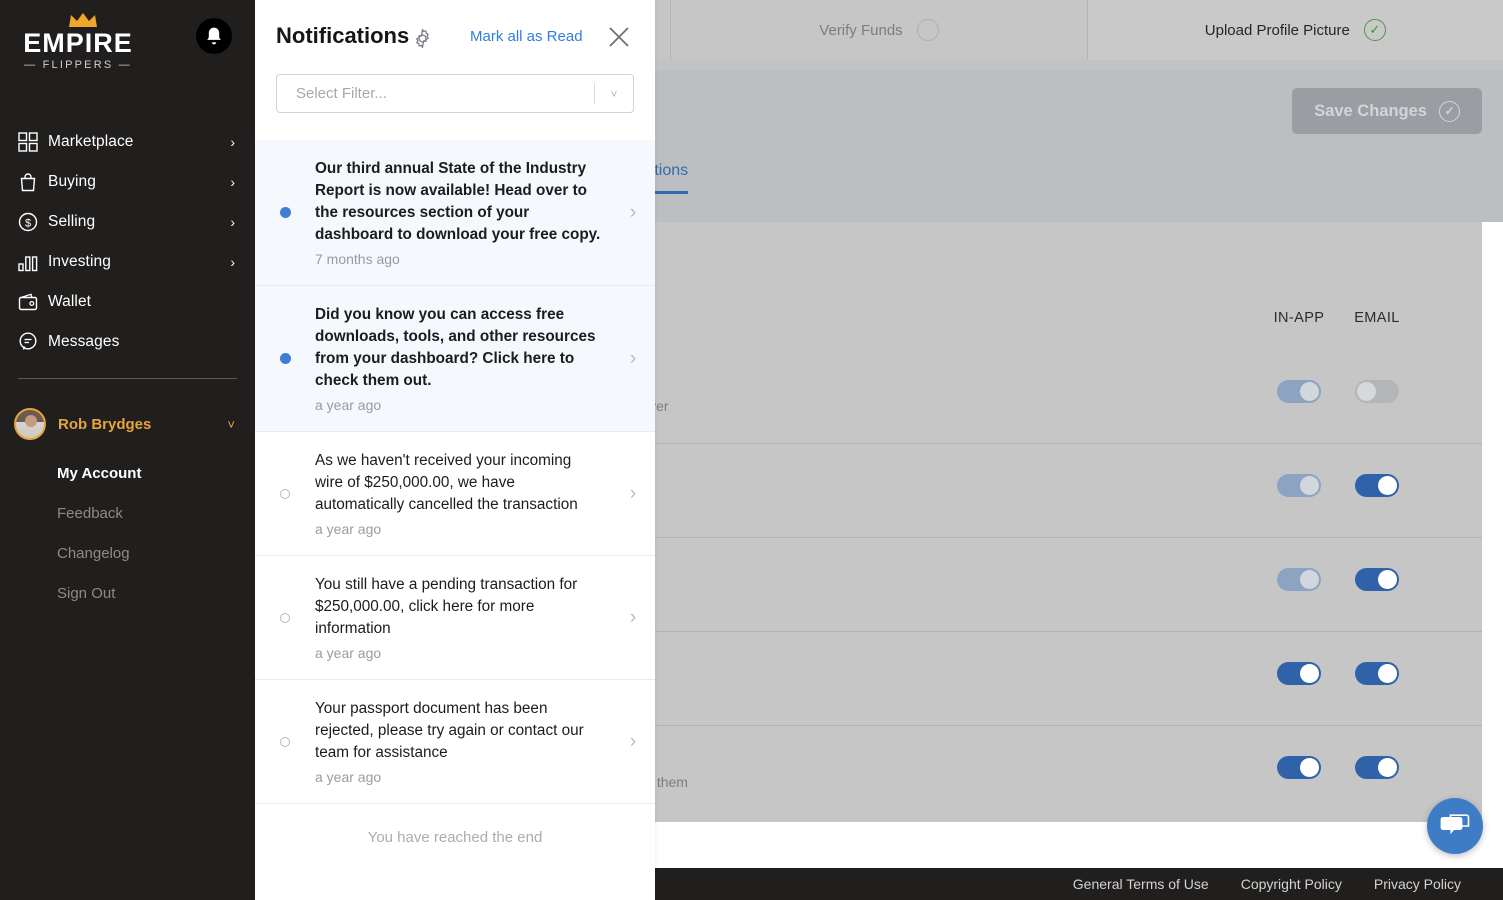 The image size is (1503, 900). Describe the element at coordinates (927, 30) in the screenshot. I see `pending-circle-icon` at that location.